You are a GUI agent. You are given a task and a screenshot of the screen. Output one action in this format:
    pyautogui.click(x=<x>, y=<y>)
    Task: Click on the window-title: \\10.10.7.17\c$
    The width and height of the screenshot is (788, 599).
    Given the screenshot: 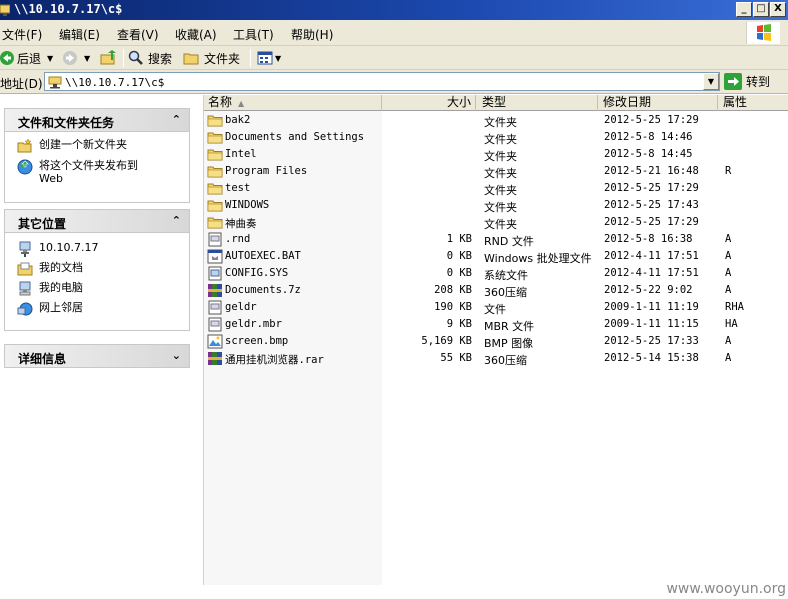 What is the action you would take?
    pyautogui.click(x=68, y=9)
    